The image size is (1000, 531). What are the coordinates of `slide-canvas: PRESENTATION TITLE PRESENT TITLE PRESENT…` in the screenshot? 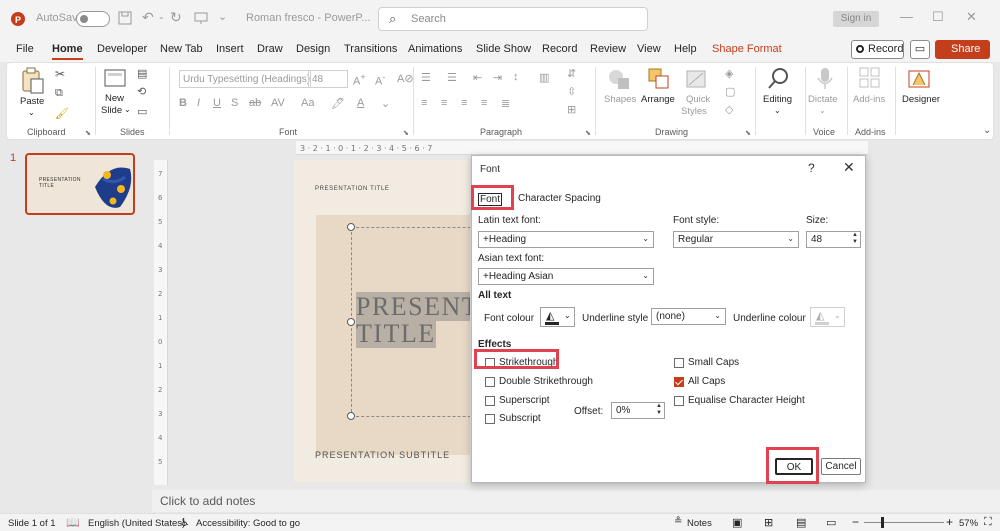 It's located at (382, 321).